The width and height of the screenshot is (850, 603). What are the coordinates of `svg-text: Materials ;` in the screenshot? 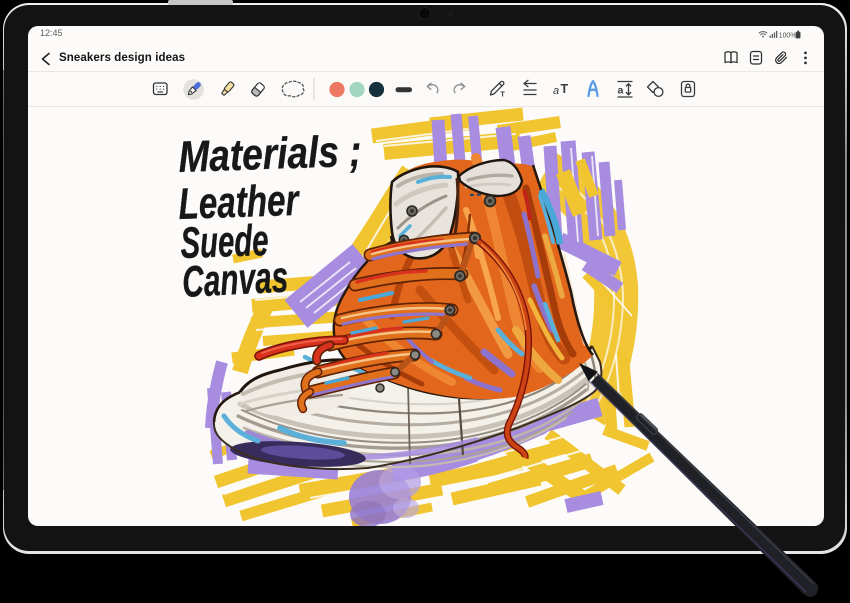 It's located at (270, 154).